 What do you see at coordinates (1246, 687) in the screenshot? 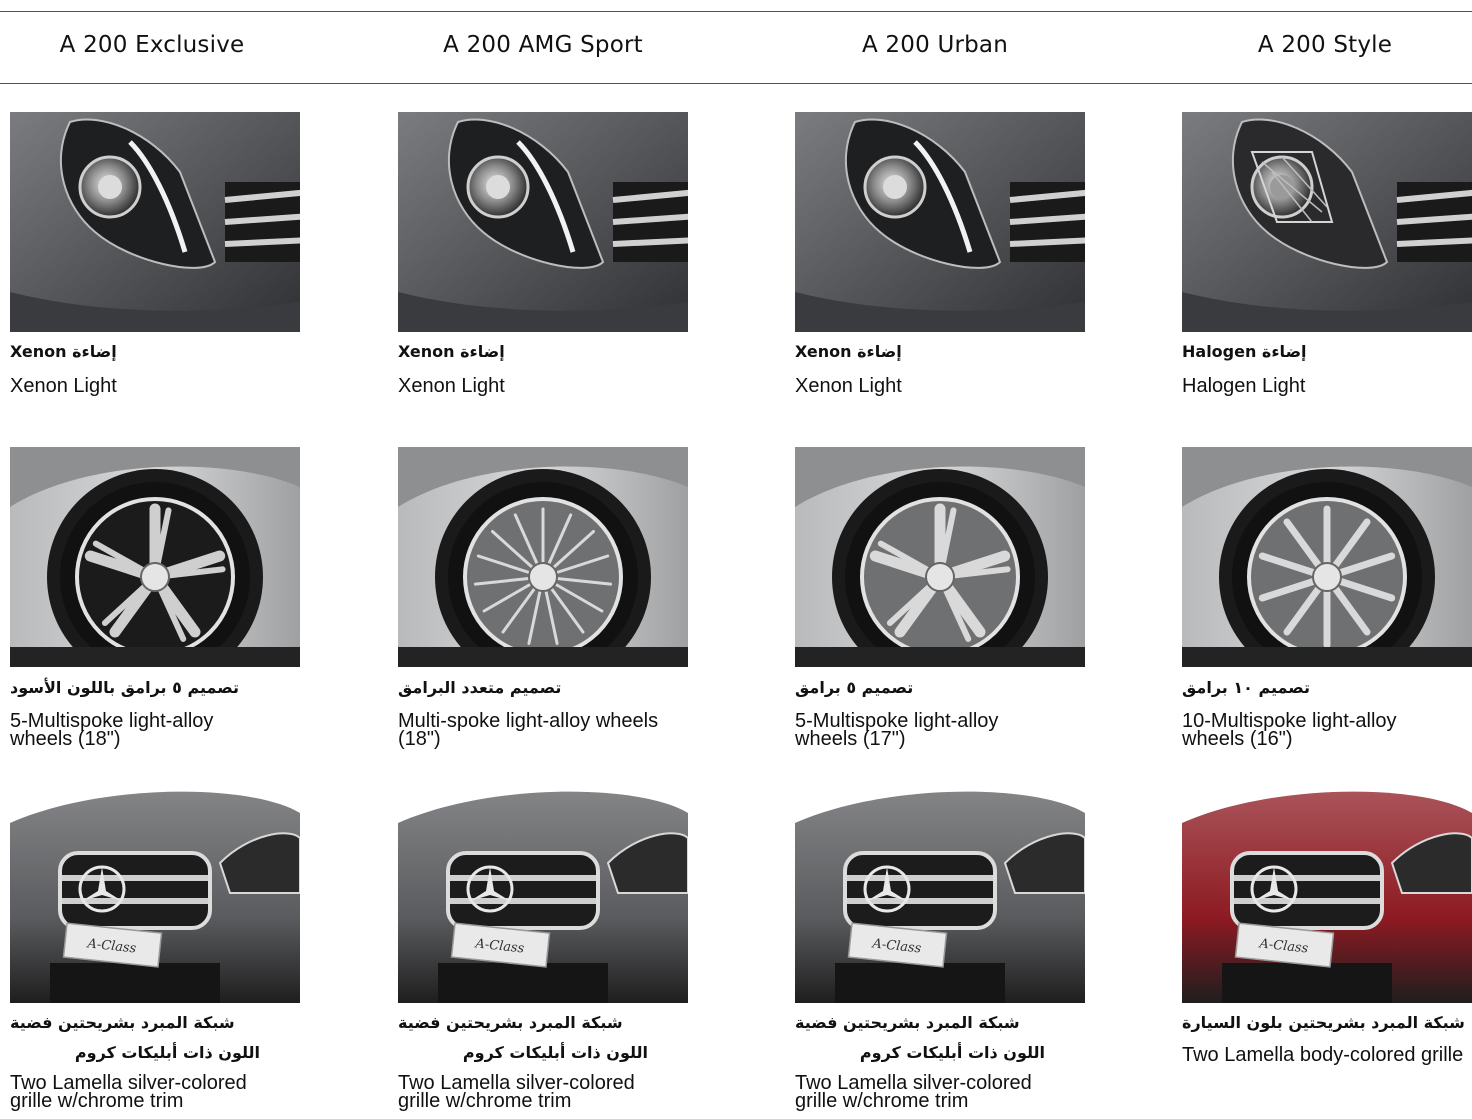
I see `wheel-label-ar: تصميم ١٠ برامق` at bounding box center [1246, 687].